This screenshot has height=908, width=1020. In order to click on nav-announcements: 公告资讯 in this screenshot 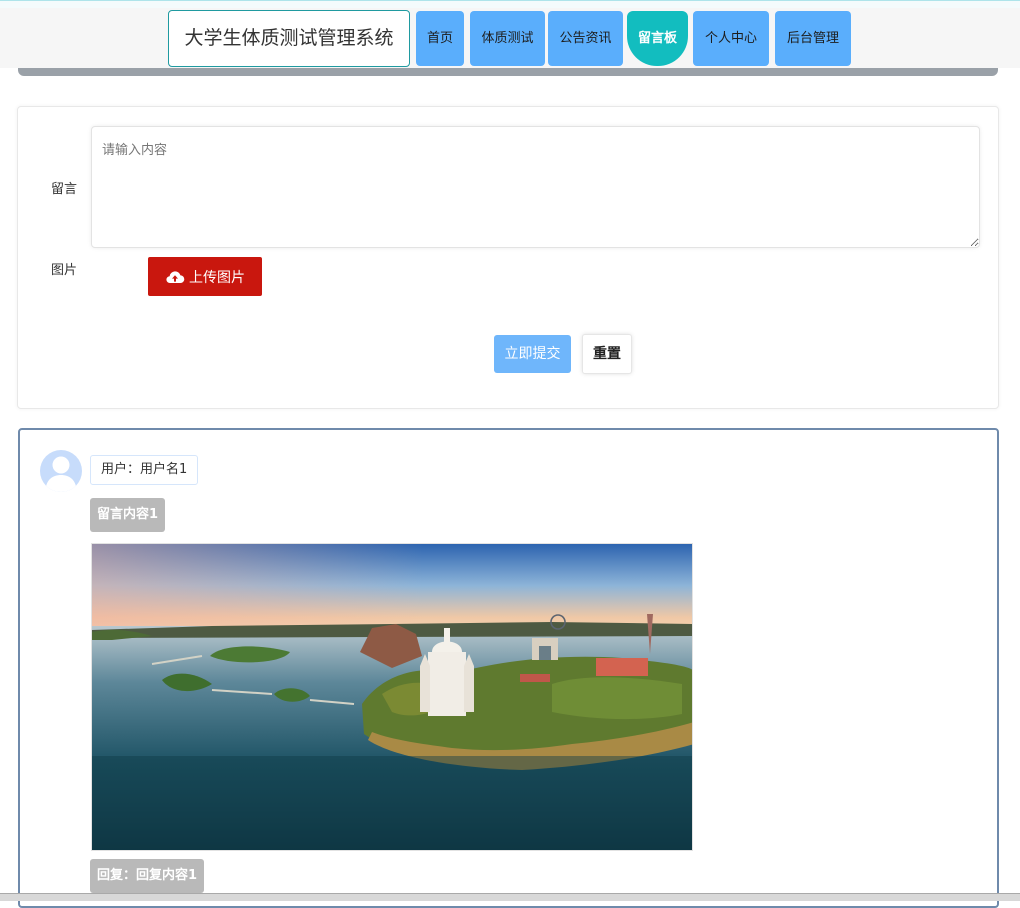, I will do `click(585, 38)`.